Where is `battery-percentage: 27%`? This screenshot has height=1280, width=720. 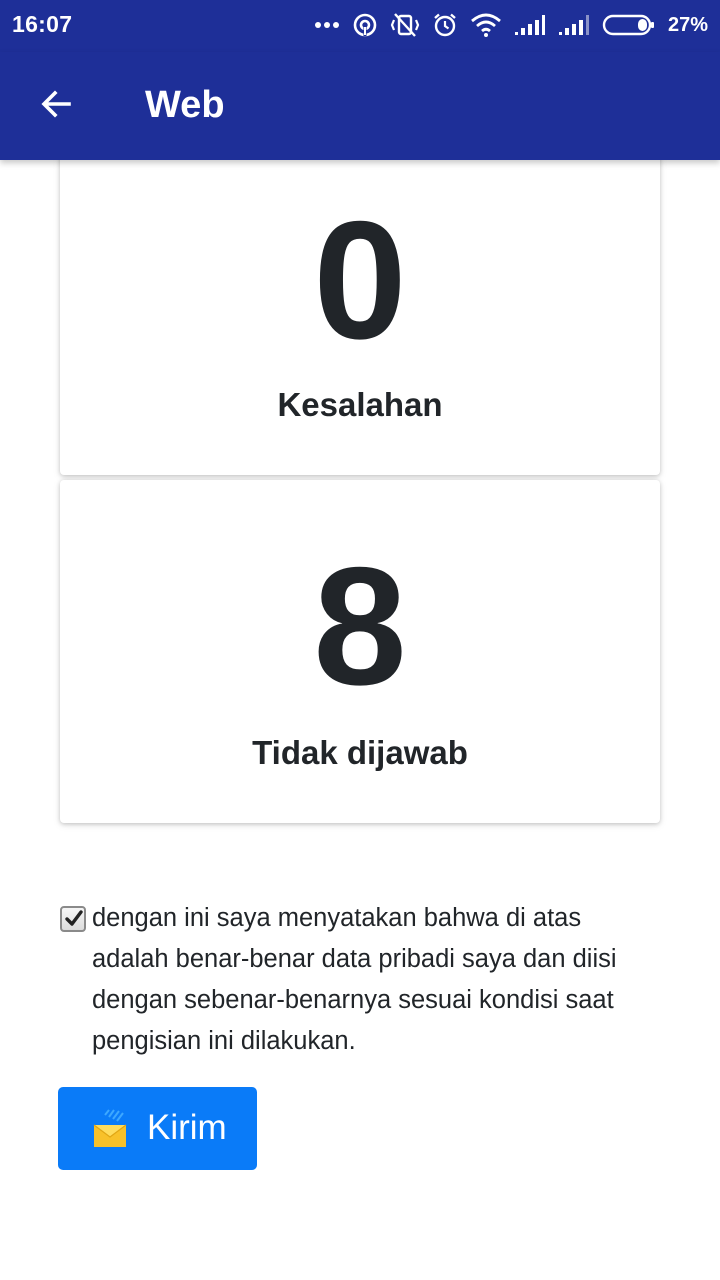 battery-percentage: 27% is located at coordinates (687, 24).